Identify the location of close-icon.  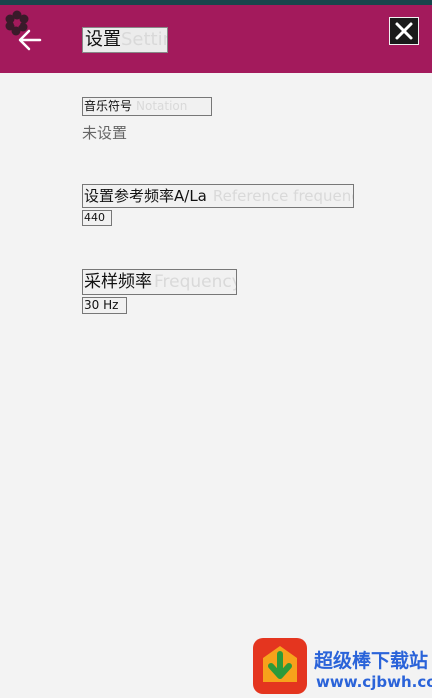
(404, 31).